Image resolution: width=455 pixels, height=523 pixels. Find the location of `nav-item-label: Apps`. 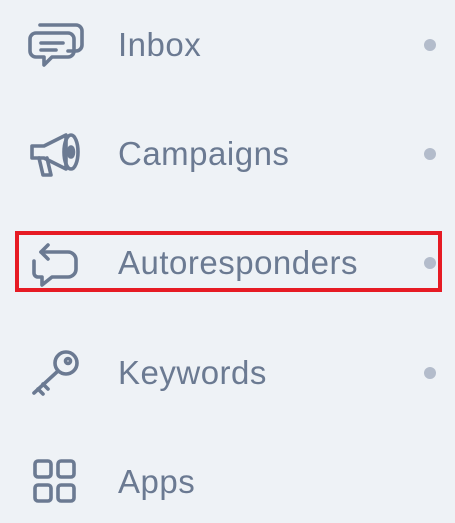

nav-item-label: Apps is located at coordinates (157, 481).